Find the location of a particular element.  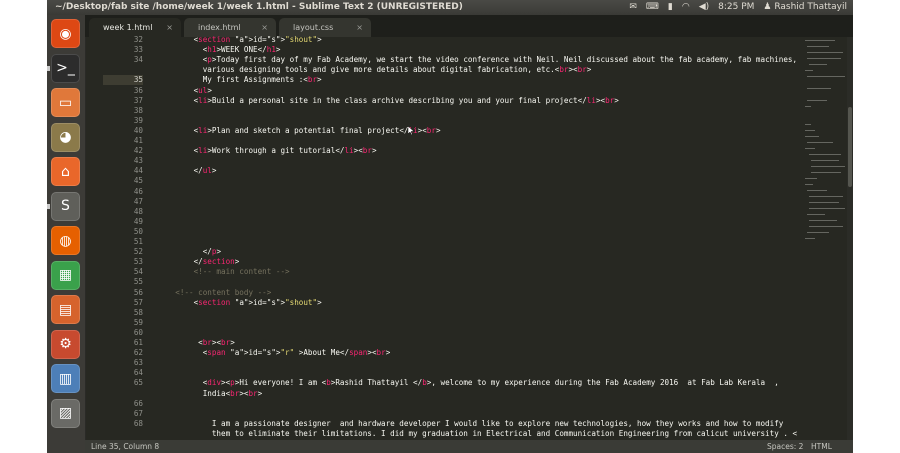

line-number: 67 is located at coordinates (138, 413).